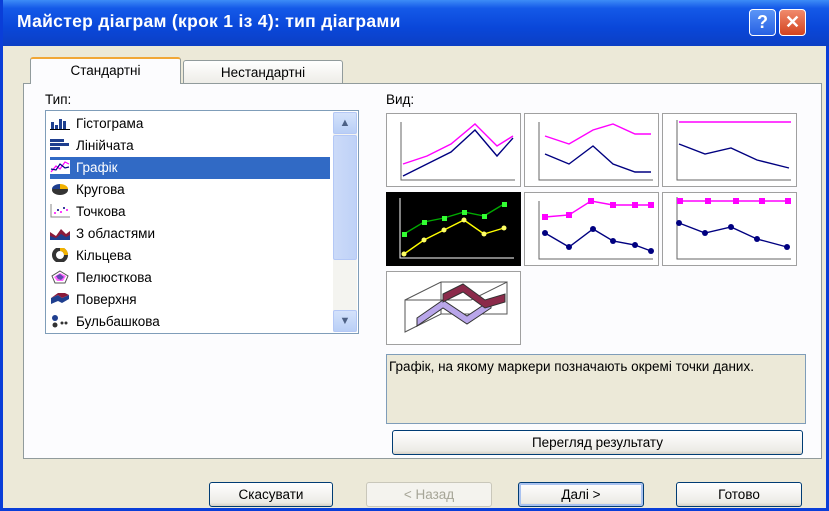 The image size is (829, 511). I want to click on stacked-line-markers-preview-icon, so click(596, 229).